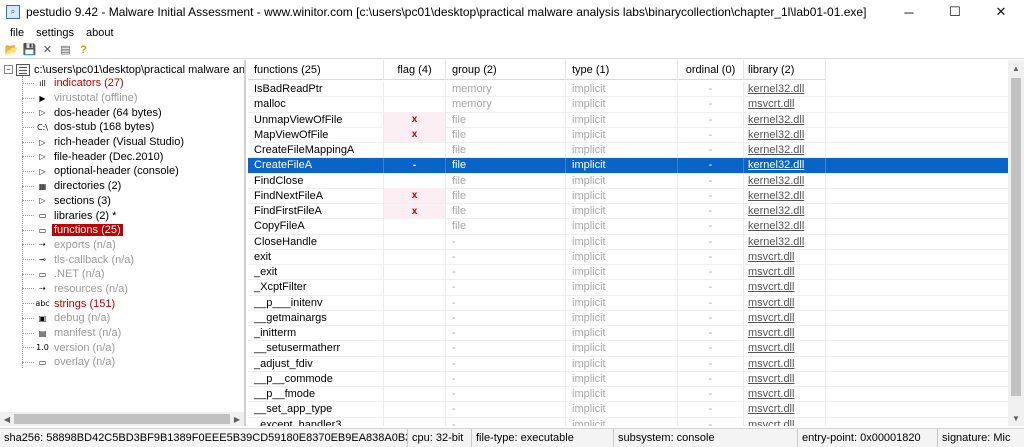 The width and height of the screenshot is (1024, 447). Describe the element at coordinates (104, 230) in the screenshot. I see `tree-item: ▭ functions (25)` at that location.